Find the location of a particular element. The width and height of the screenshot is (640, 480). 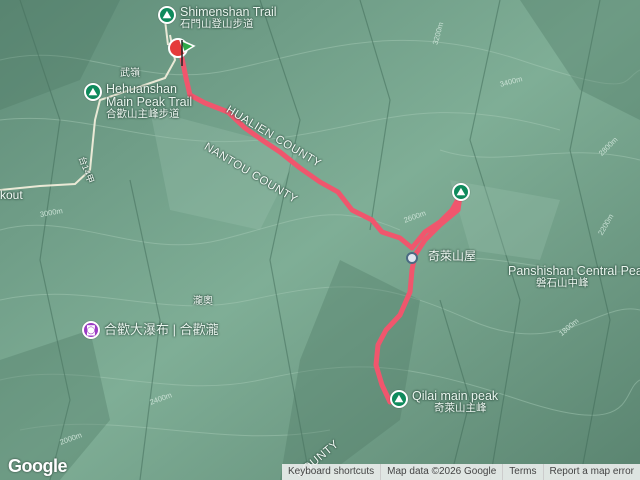

poi-name-zh: 奇萊山主峰 is located at coordinates (460, 408).